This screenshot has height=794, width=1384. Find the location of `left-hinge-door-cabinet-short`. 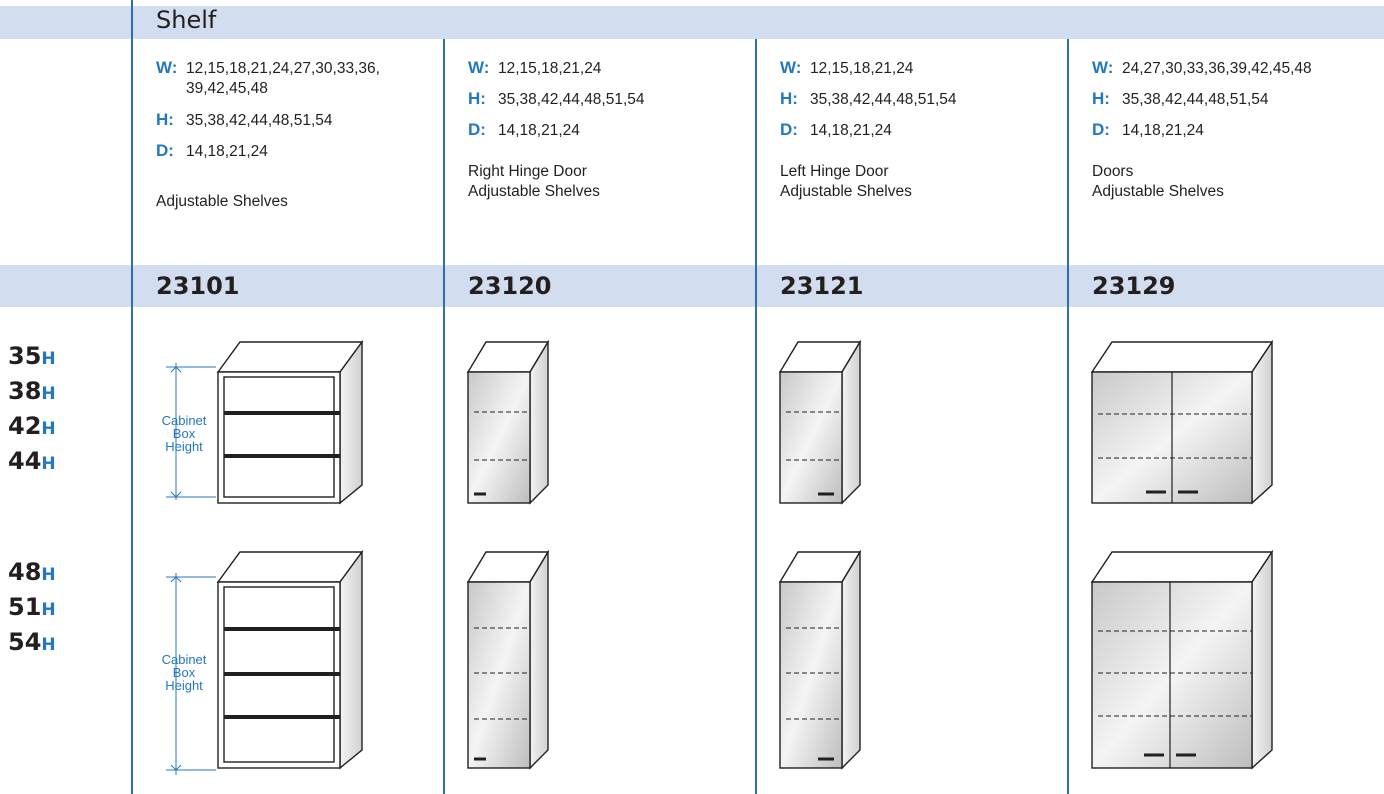

left-hinge-door-cabinet-short is located at coordinates (820, 422).